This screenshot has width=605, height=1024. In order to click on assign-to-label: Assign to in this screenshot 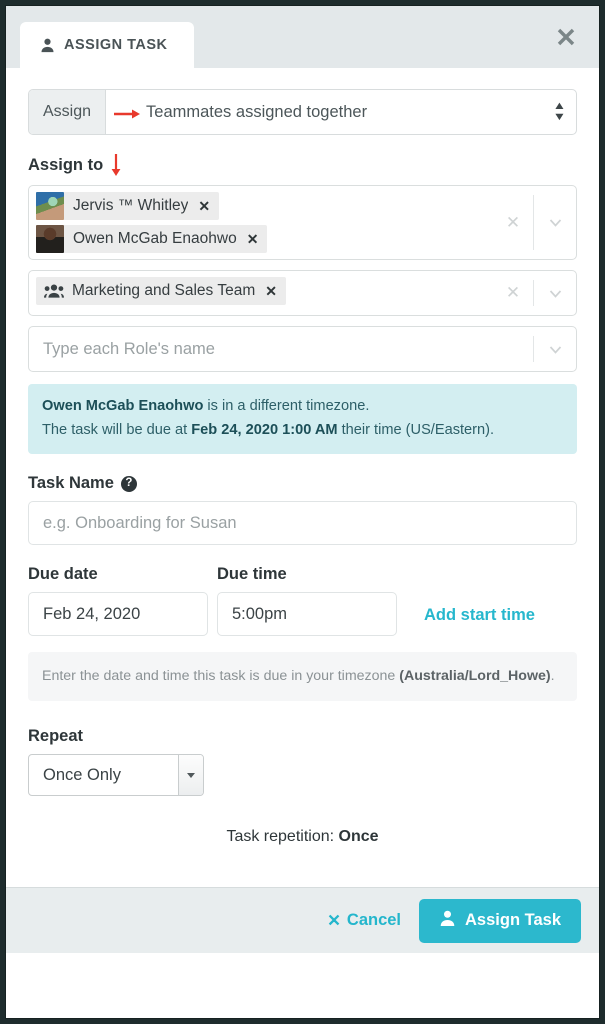, I will do `click(66, 164)`.